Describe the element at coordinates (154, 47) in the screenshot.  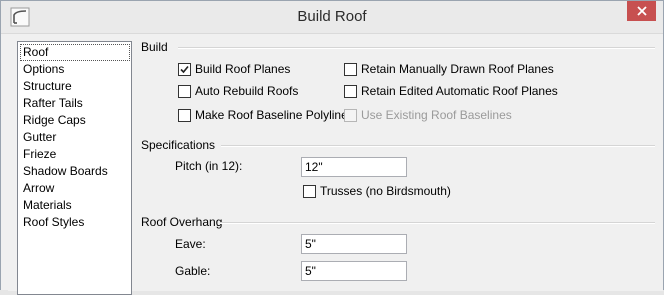
I see `build-section-label: Build` at that location.